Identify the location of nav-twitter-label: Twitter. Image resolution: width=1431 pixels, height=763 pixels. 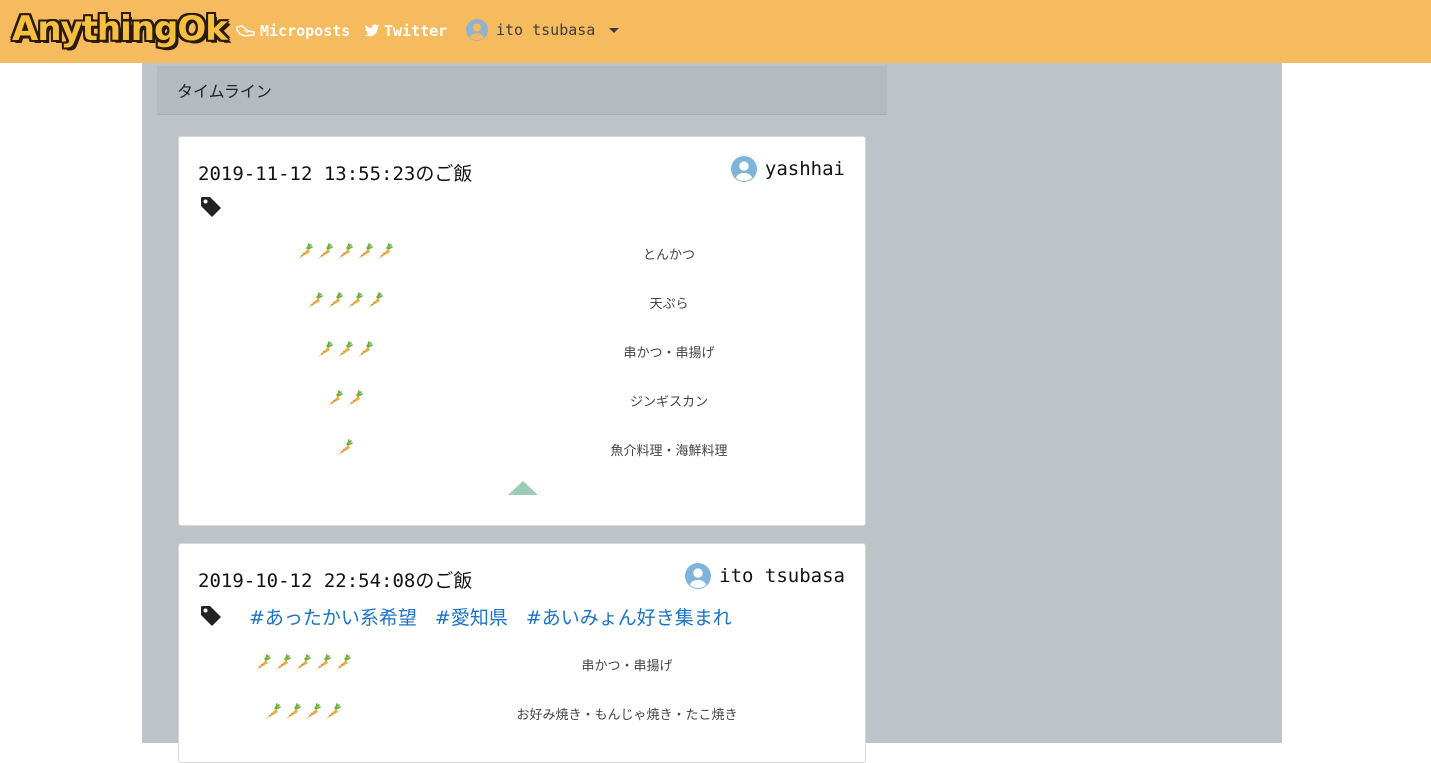
(416, 31).